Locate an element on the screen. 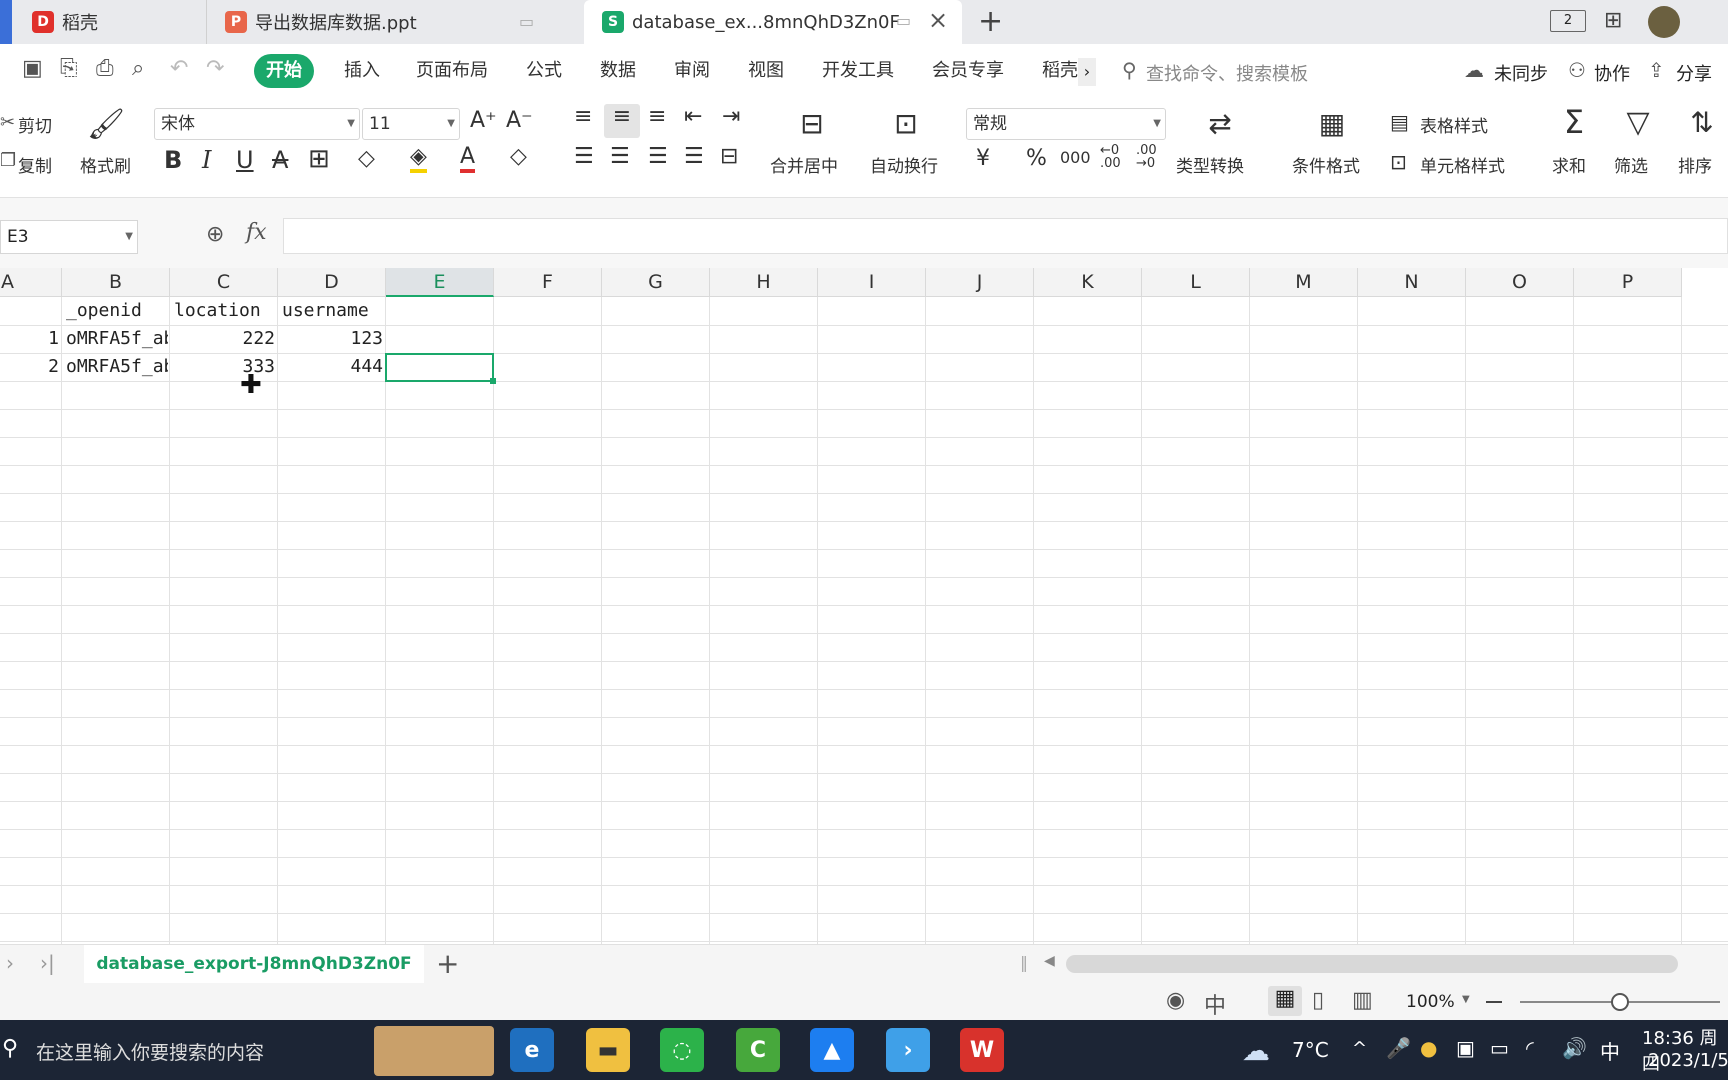 The image size is (1728, 1080). scroll-left-icon: ◀ is located at coordinates (1049, 961).